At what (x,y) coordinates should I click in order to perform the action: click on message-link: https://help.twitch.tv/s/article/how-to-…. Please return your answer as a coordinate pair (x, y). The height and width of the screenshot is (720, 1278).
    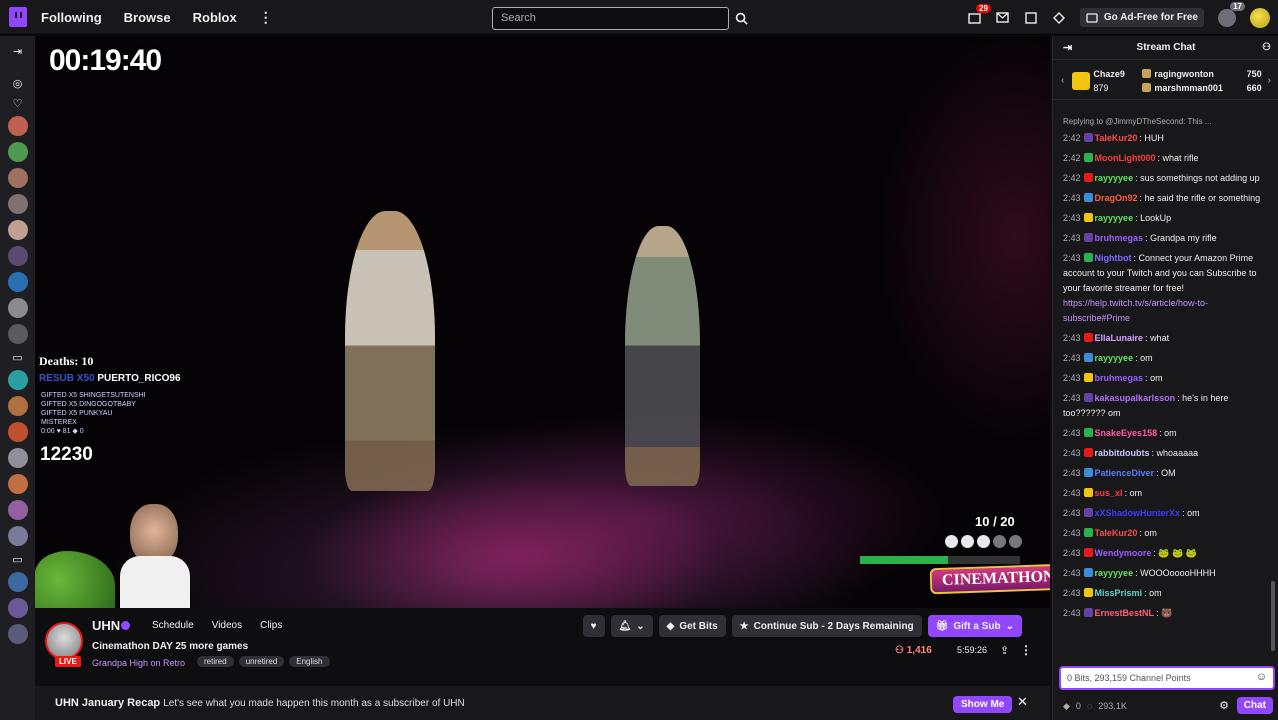
    Looking at the image, I should click on (1135, 310).